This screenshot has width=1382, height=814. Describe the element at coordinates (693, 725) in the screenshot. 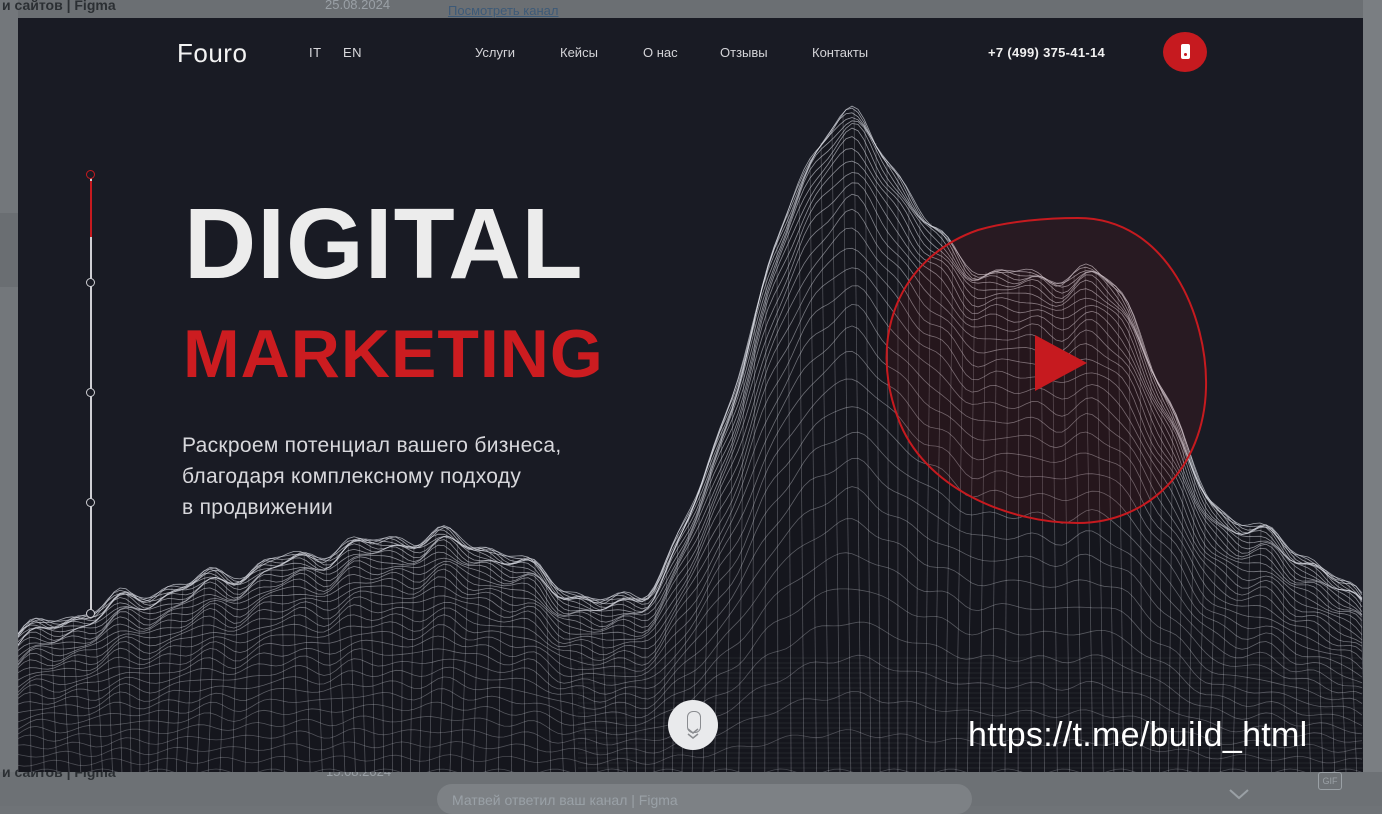

I see `scroll-down-button` at that location.